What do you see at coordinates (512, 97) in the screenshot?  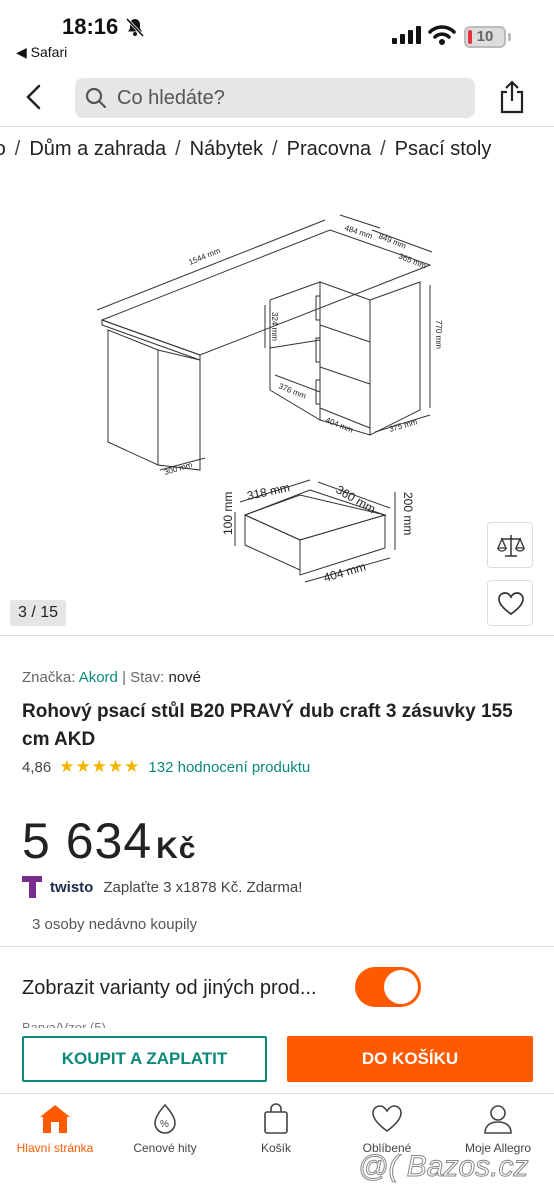 I see `share-icon` at bounding box center [512, 97].